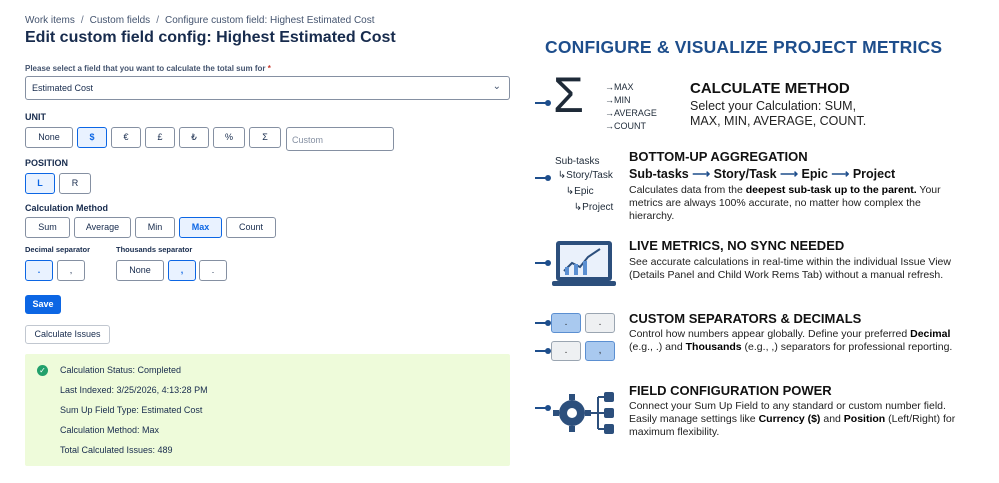 This screenshot has height=483, width=999. I want to click on status-line: Calculation Status: Completed, so click(121, 370).